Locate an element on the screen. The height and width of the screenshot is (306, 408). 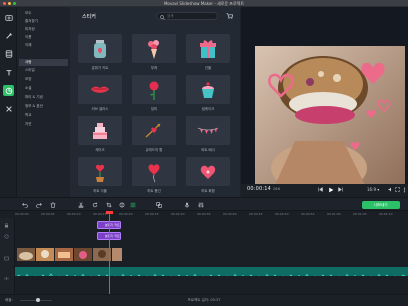
sticker-label: 분위기 키트 is located at coordinates (100, 68).